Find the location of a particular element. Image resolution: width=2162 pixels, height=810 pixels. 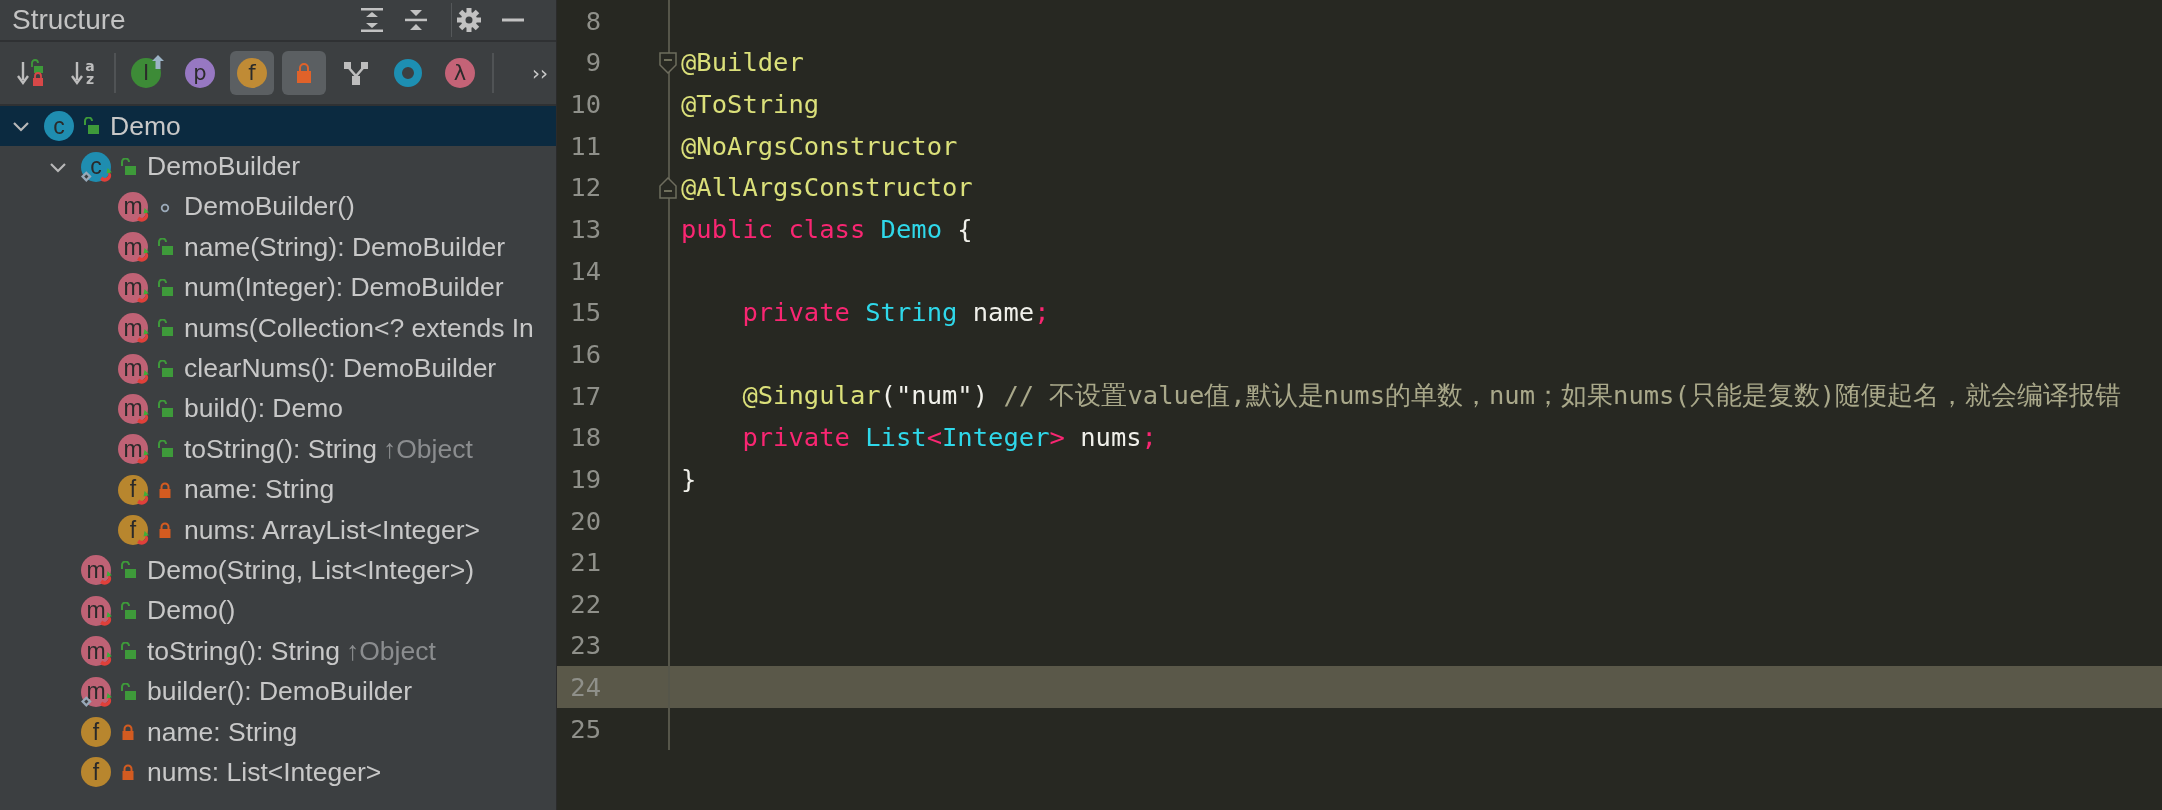

item-label: nums: List<Integer> is located at coordinates (264, 772).